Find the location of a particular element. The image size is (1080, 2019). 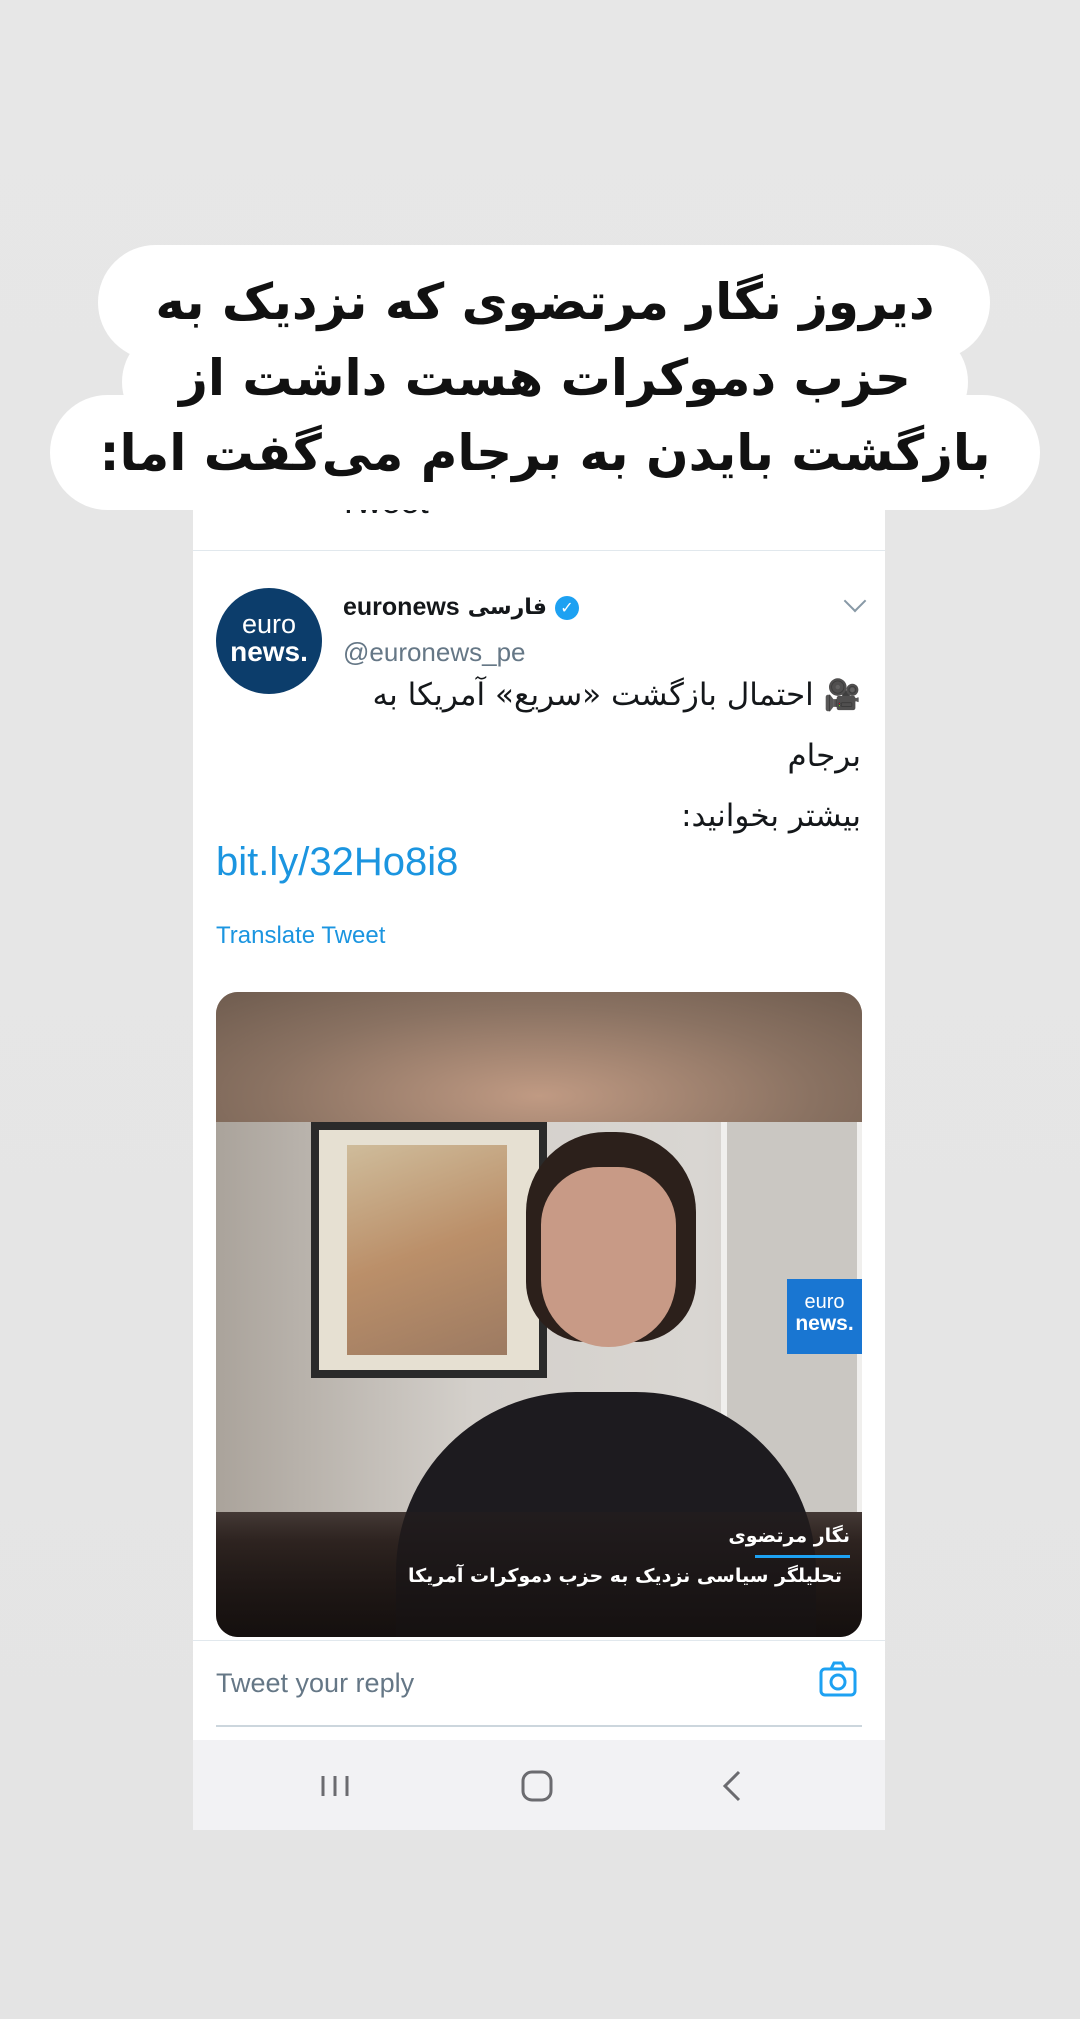

chevron-down-icon is located at coordinates (855, 601).